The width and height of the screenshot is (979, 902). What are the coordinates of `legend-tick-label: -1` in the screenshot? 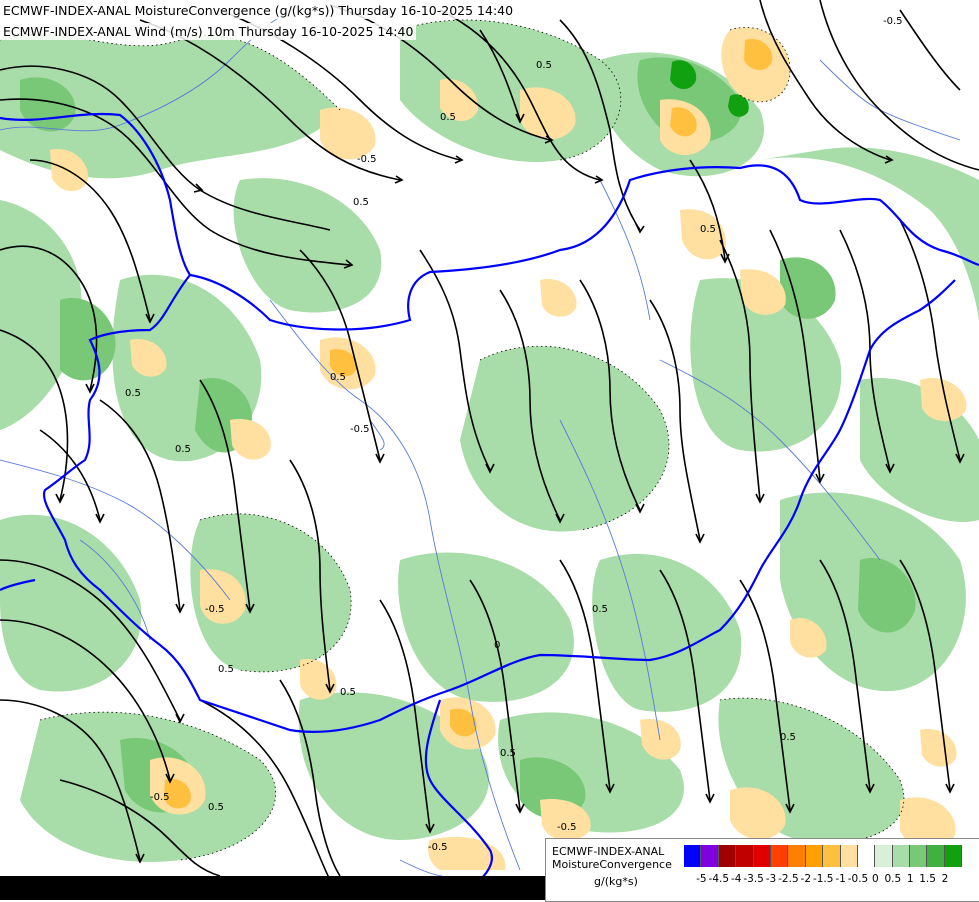 It's located at (840, 879).